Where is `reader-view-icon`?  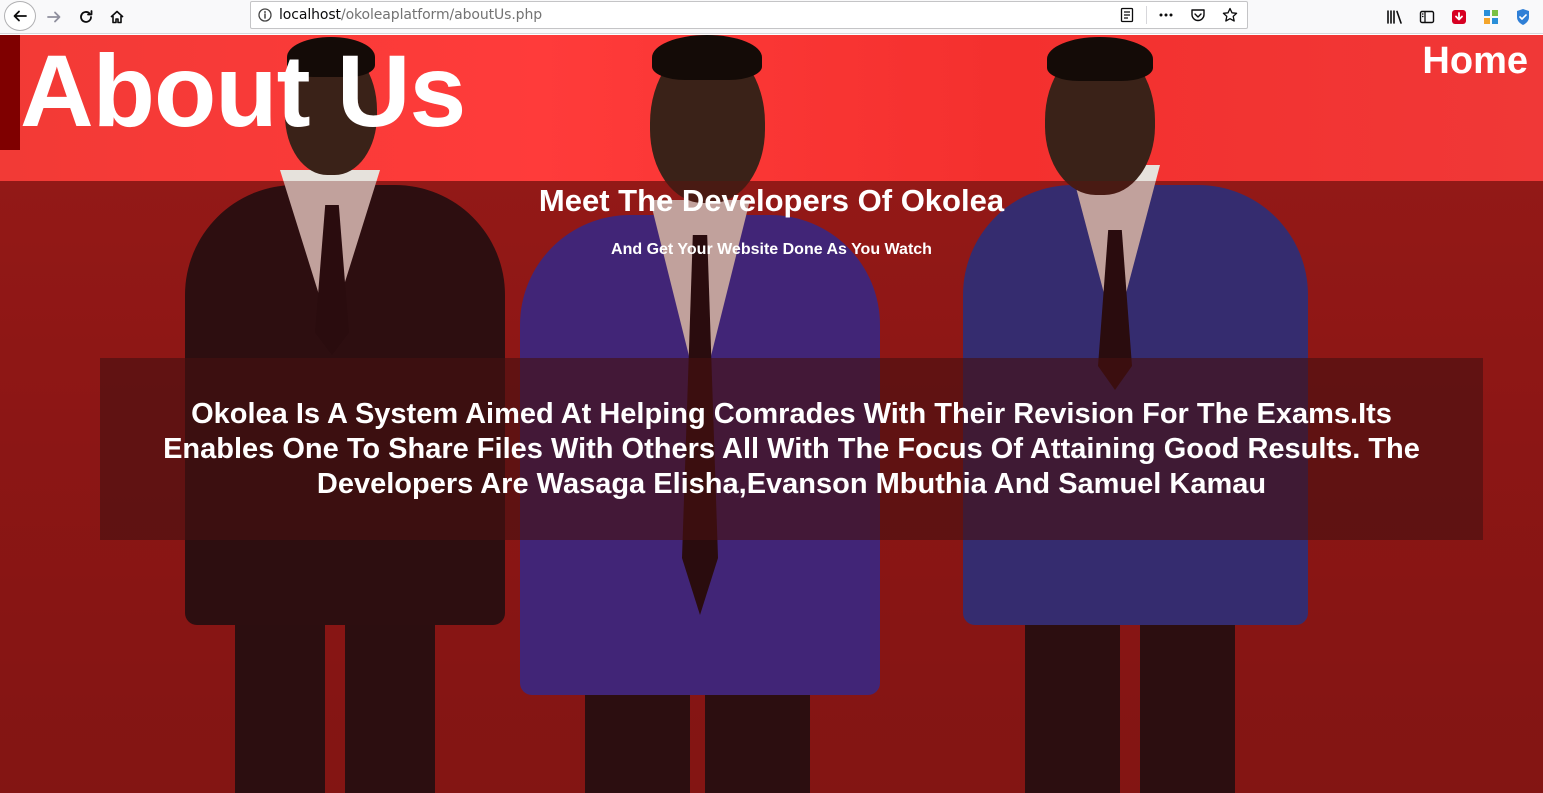
reader-view-icon is located at coordinates (1127, 15).